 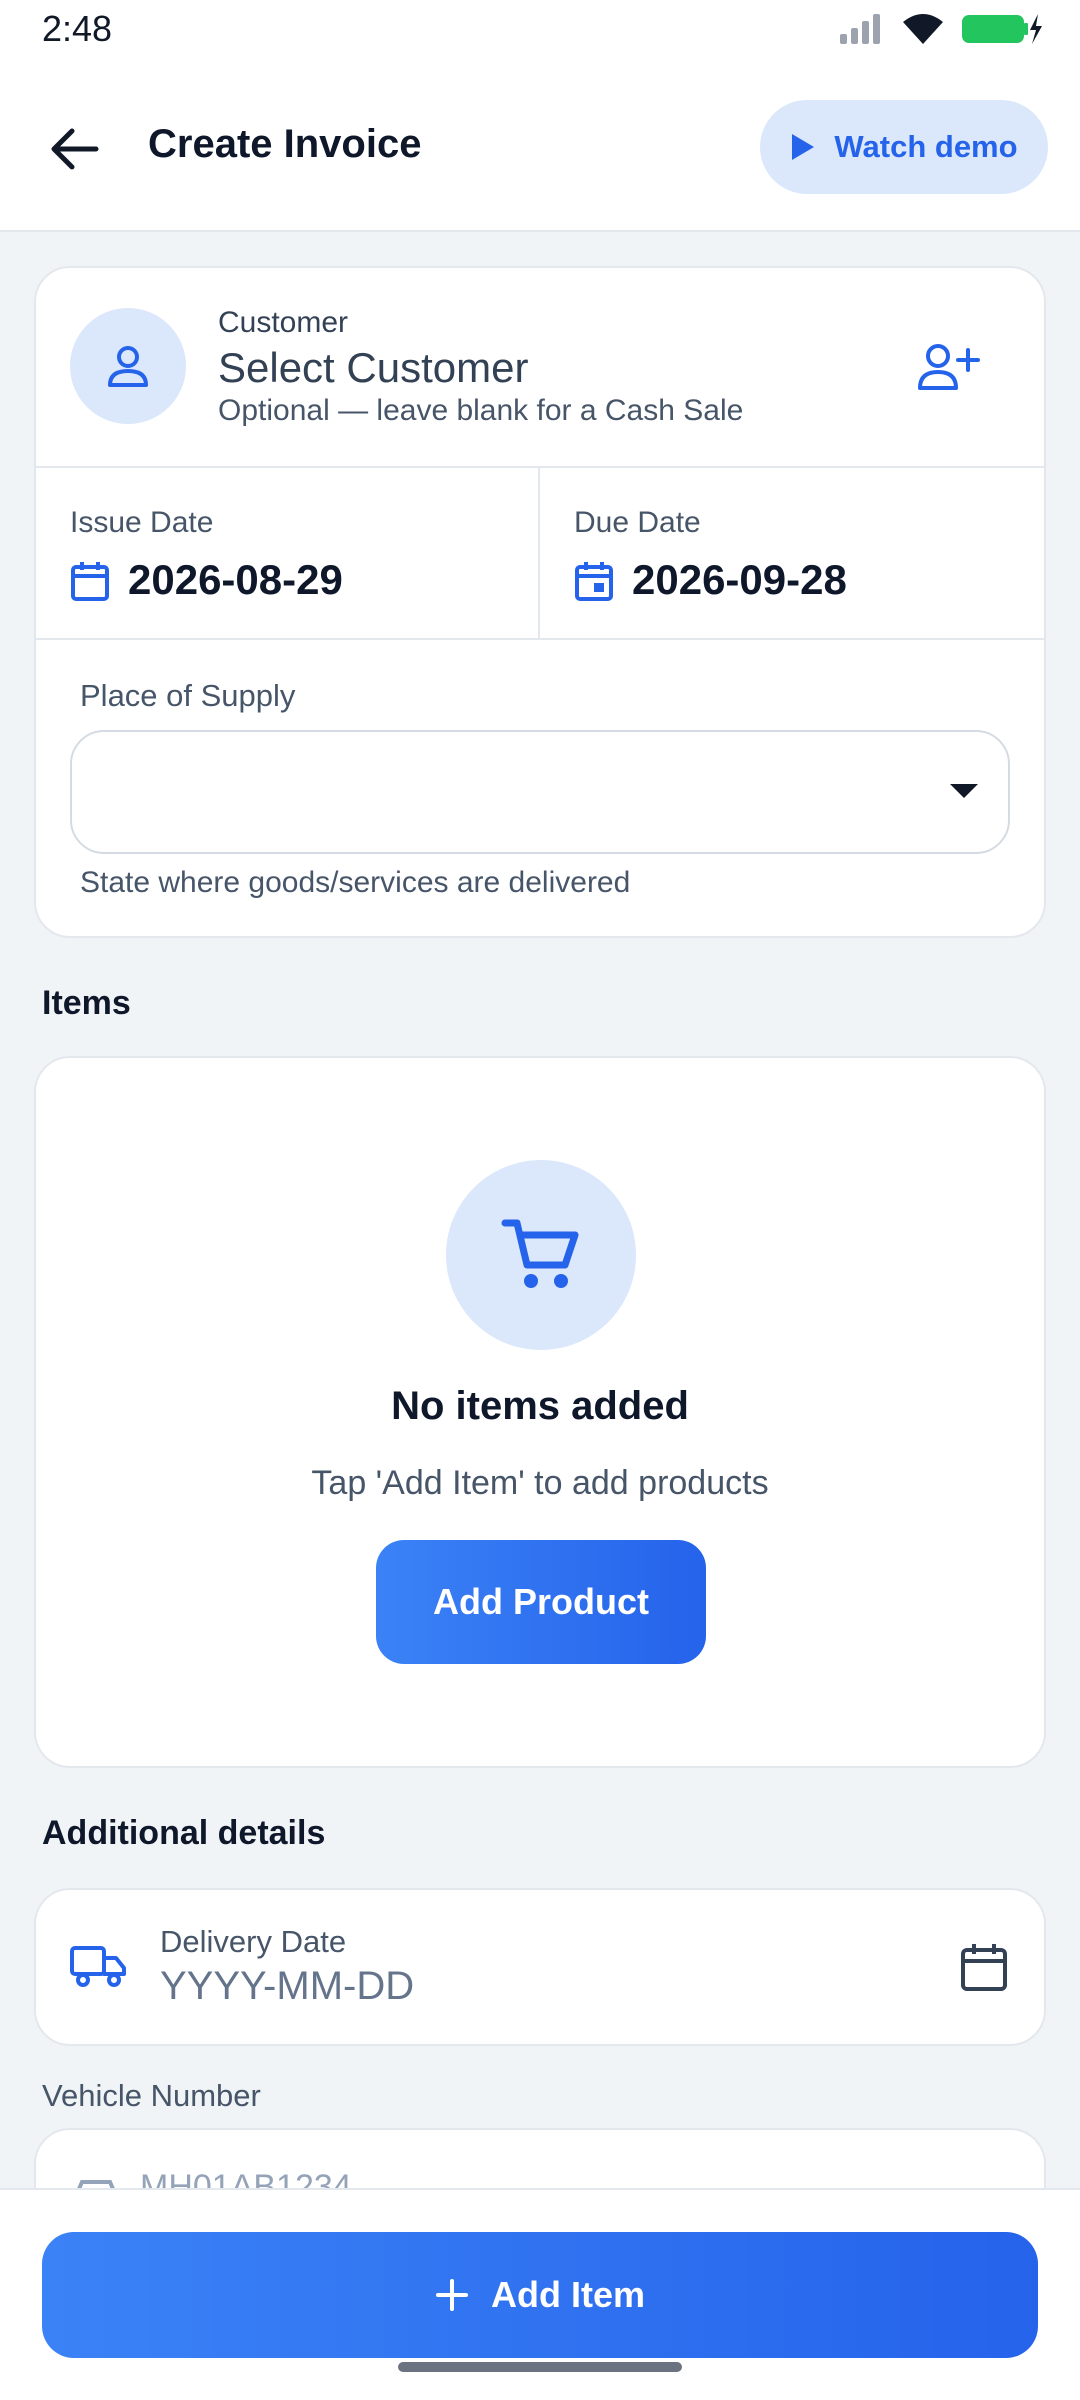 What do you see at coordinates (373, 367) in the screenshot?
I see `customer-value: Select Customer` at bounding box center [373, 367].